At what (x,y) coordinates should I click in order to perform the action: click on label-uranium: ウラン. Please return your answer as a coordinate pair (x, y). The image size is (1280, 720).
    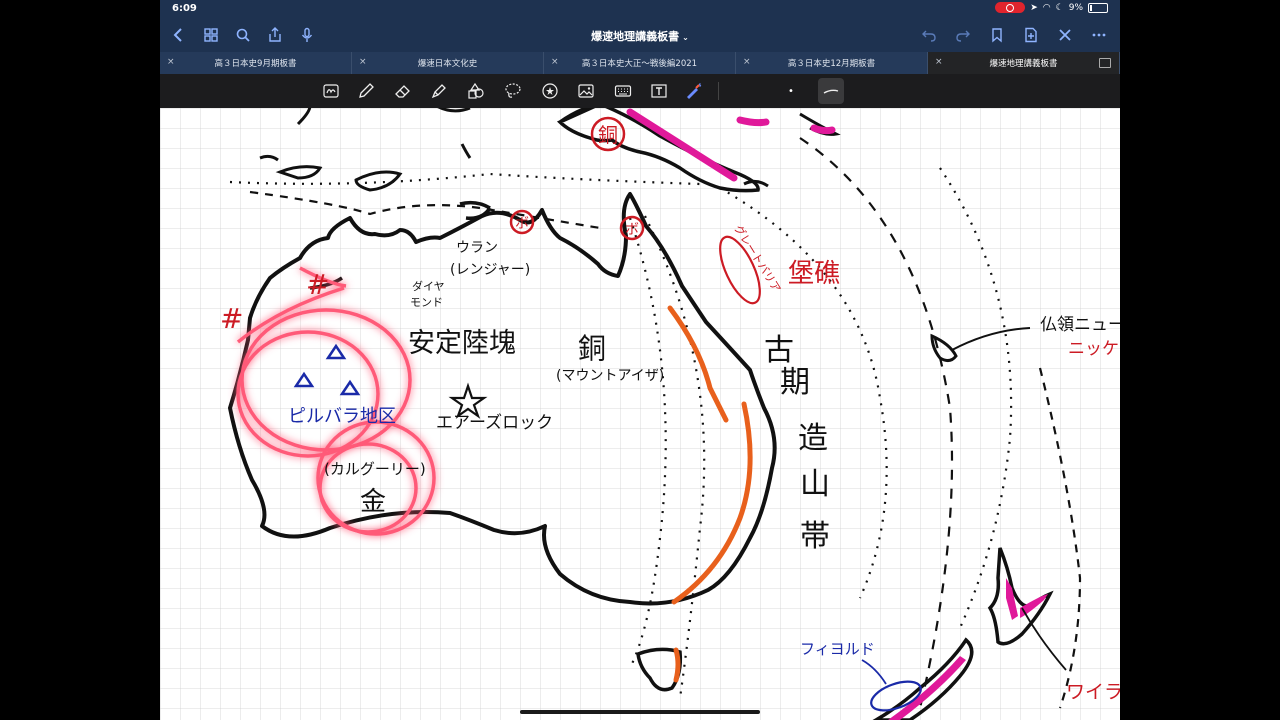
    Looking at the image, I should click on (477, 248).